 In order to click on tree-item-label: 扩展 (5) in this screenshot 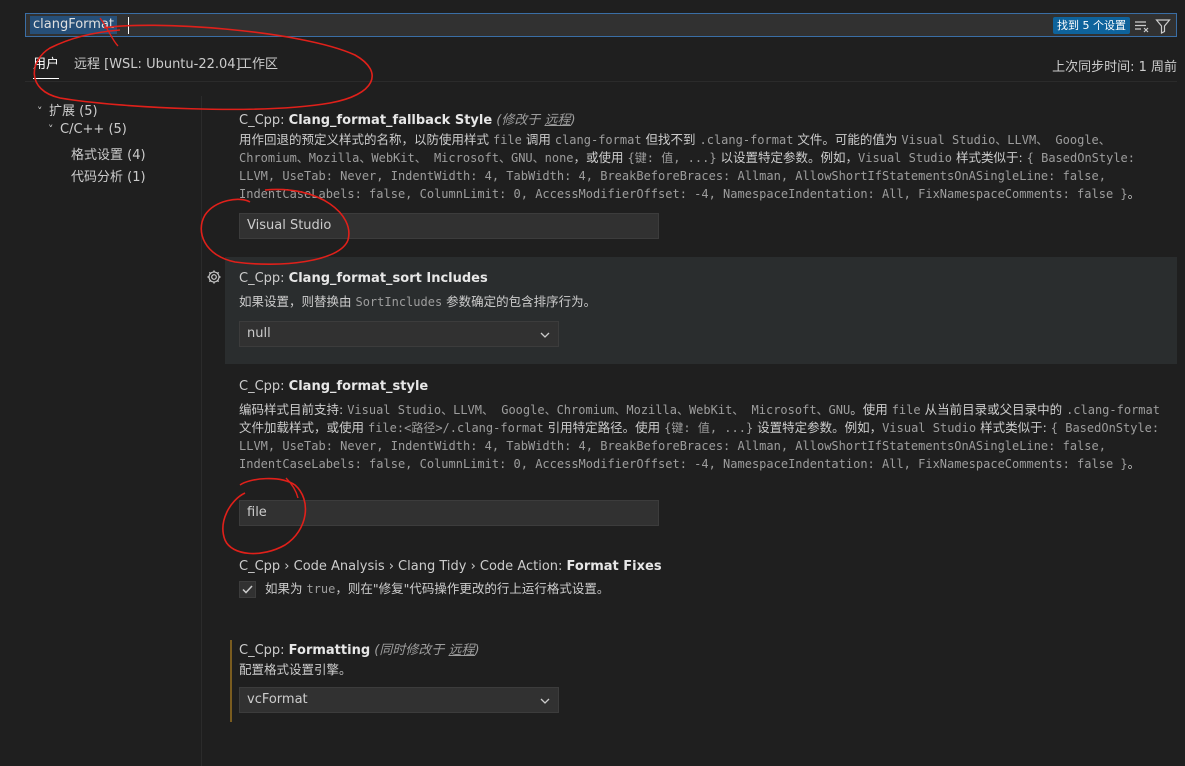, I will do `click(73, 111)`.